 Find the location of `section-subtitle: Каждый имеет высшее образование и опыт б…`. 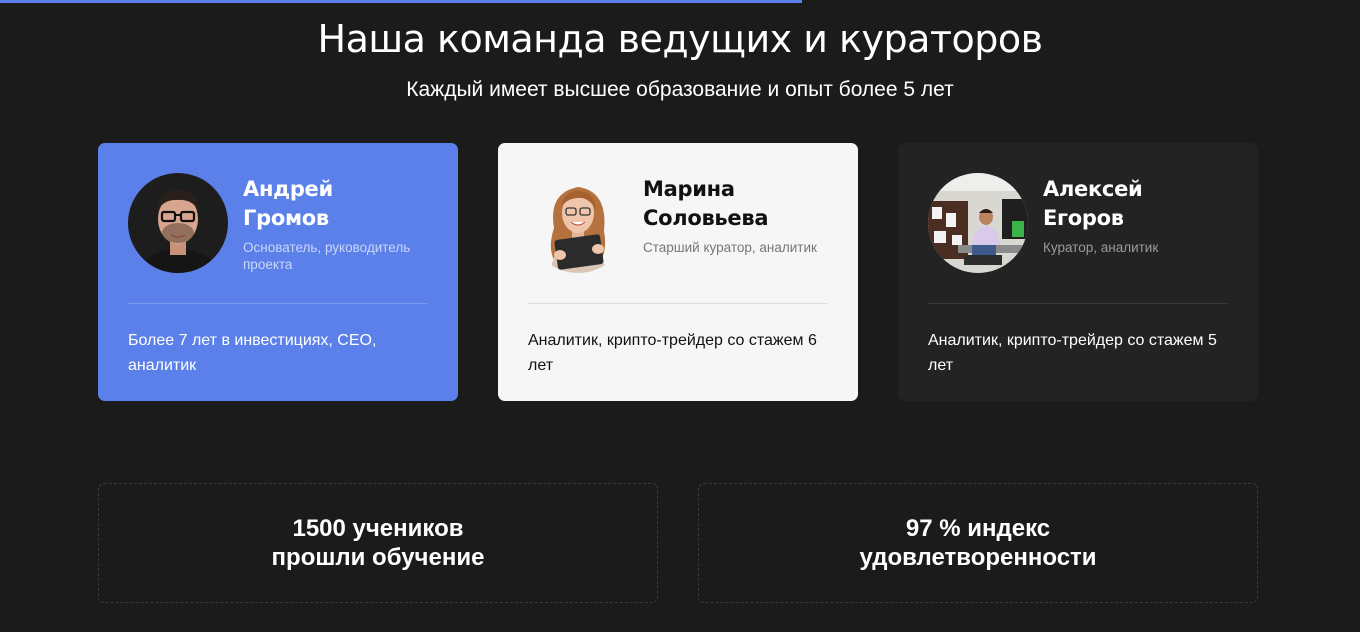

section-subtitle: Каждый имеет высшее образование и опыт б… is located at coordinates (680, 89).